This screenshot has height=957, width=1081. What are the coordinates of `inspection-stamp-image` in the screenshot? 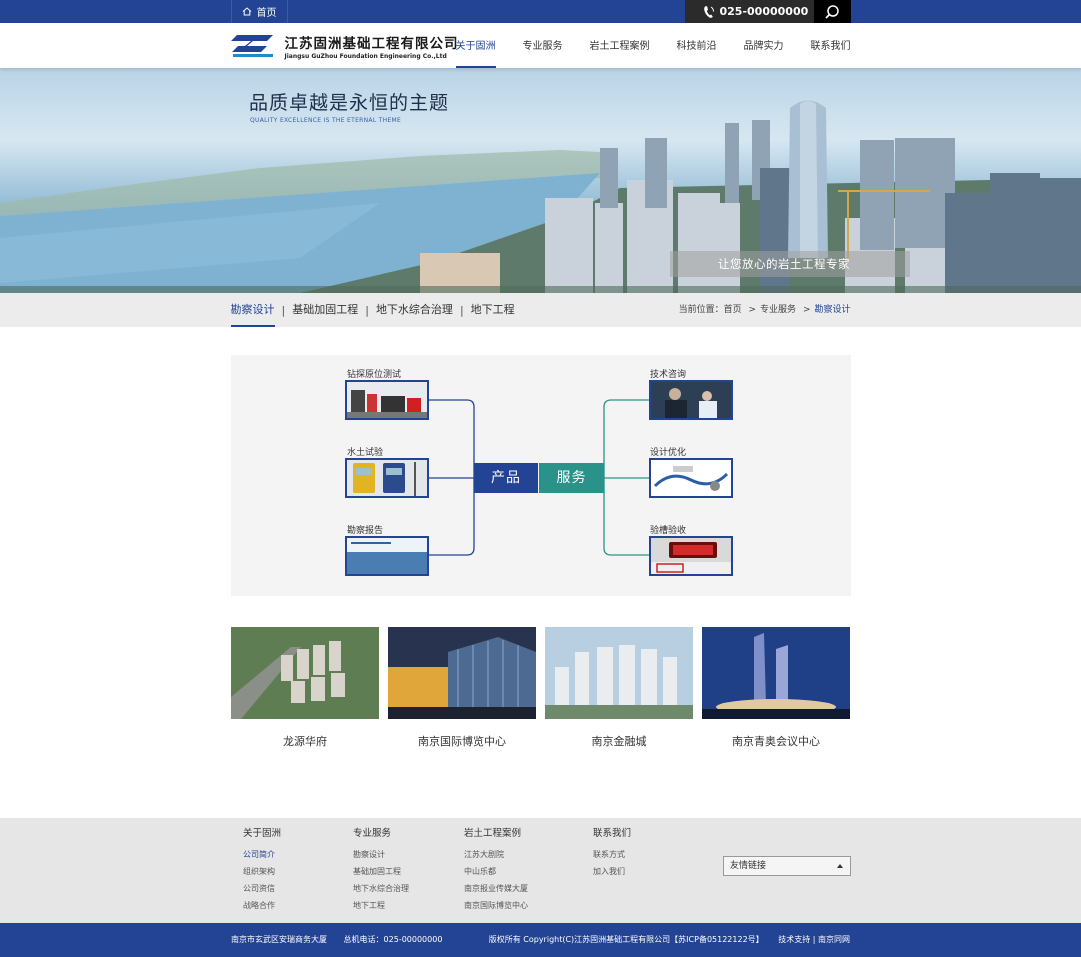 It's located at (691, 556).